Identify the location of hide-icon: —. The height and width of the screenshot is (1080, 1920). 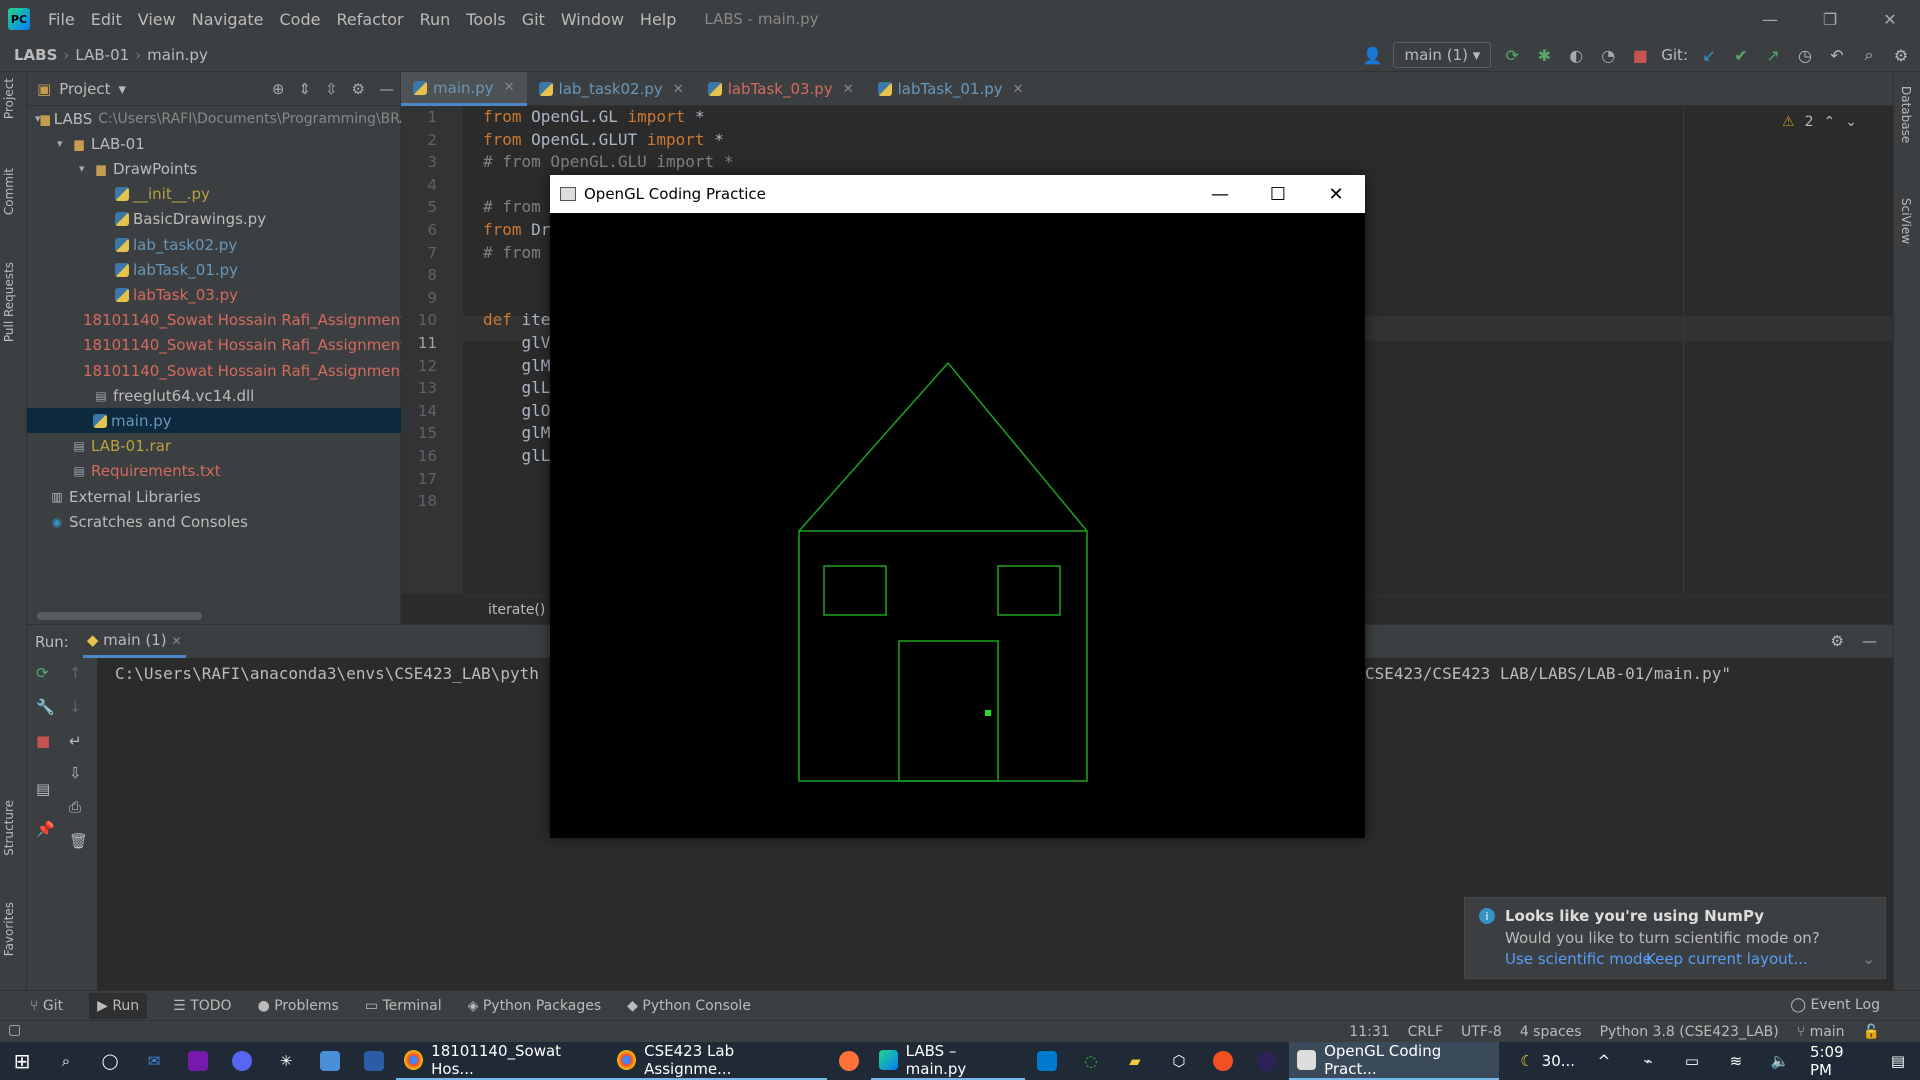
(1869, 641).